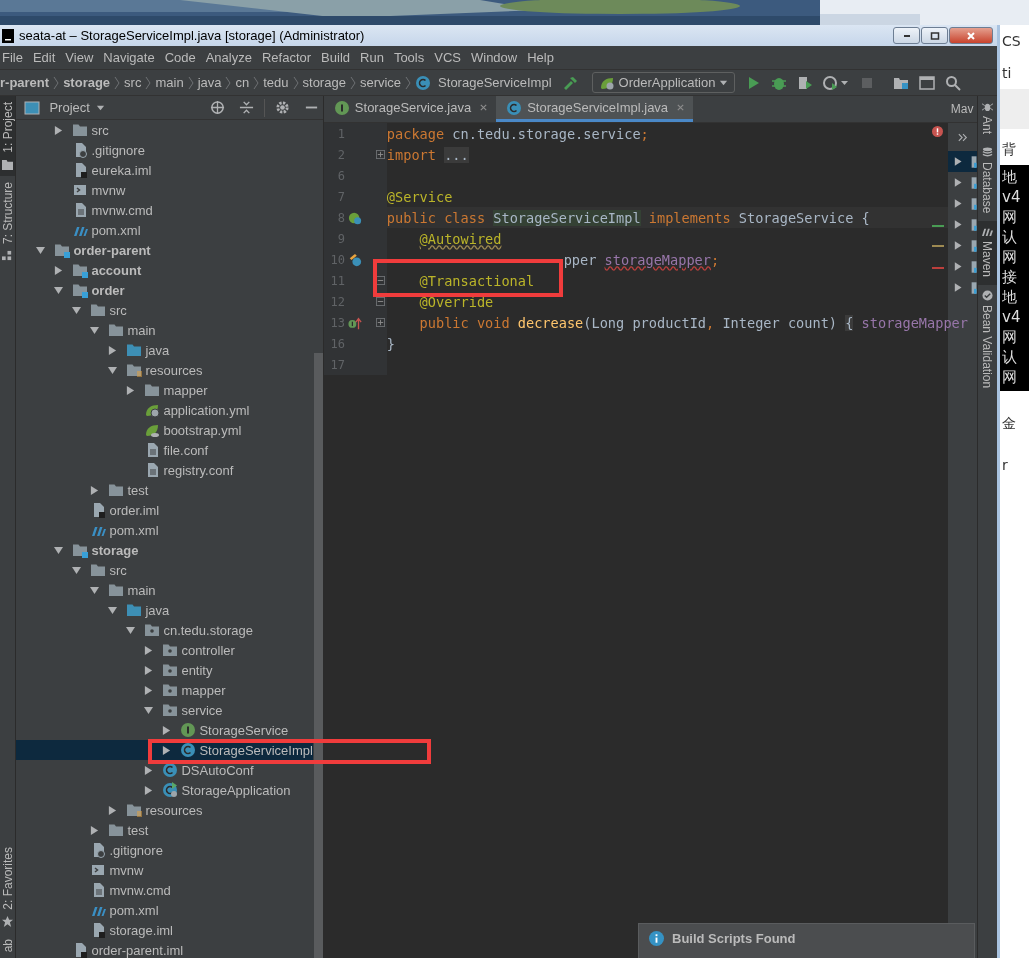 Image resolution: width=1029 pixels, height=958 pixels. I want to click on collapse-all-icon, so click(246, 107).